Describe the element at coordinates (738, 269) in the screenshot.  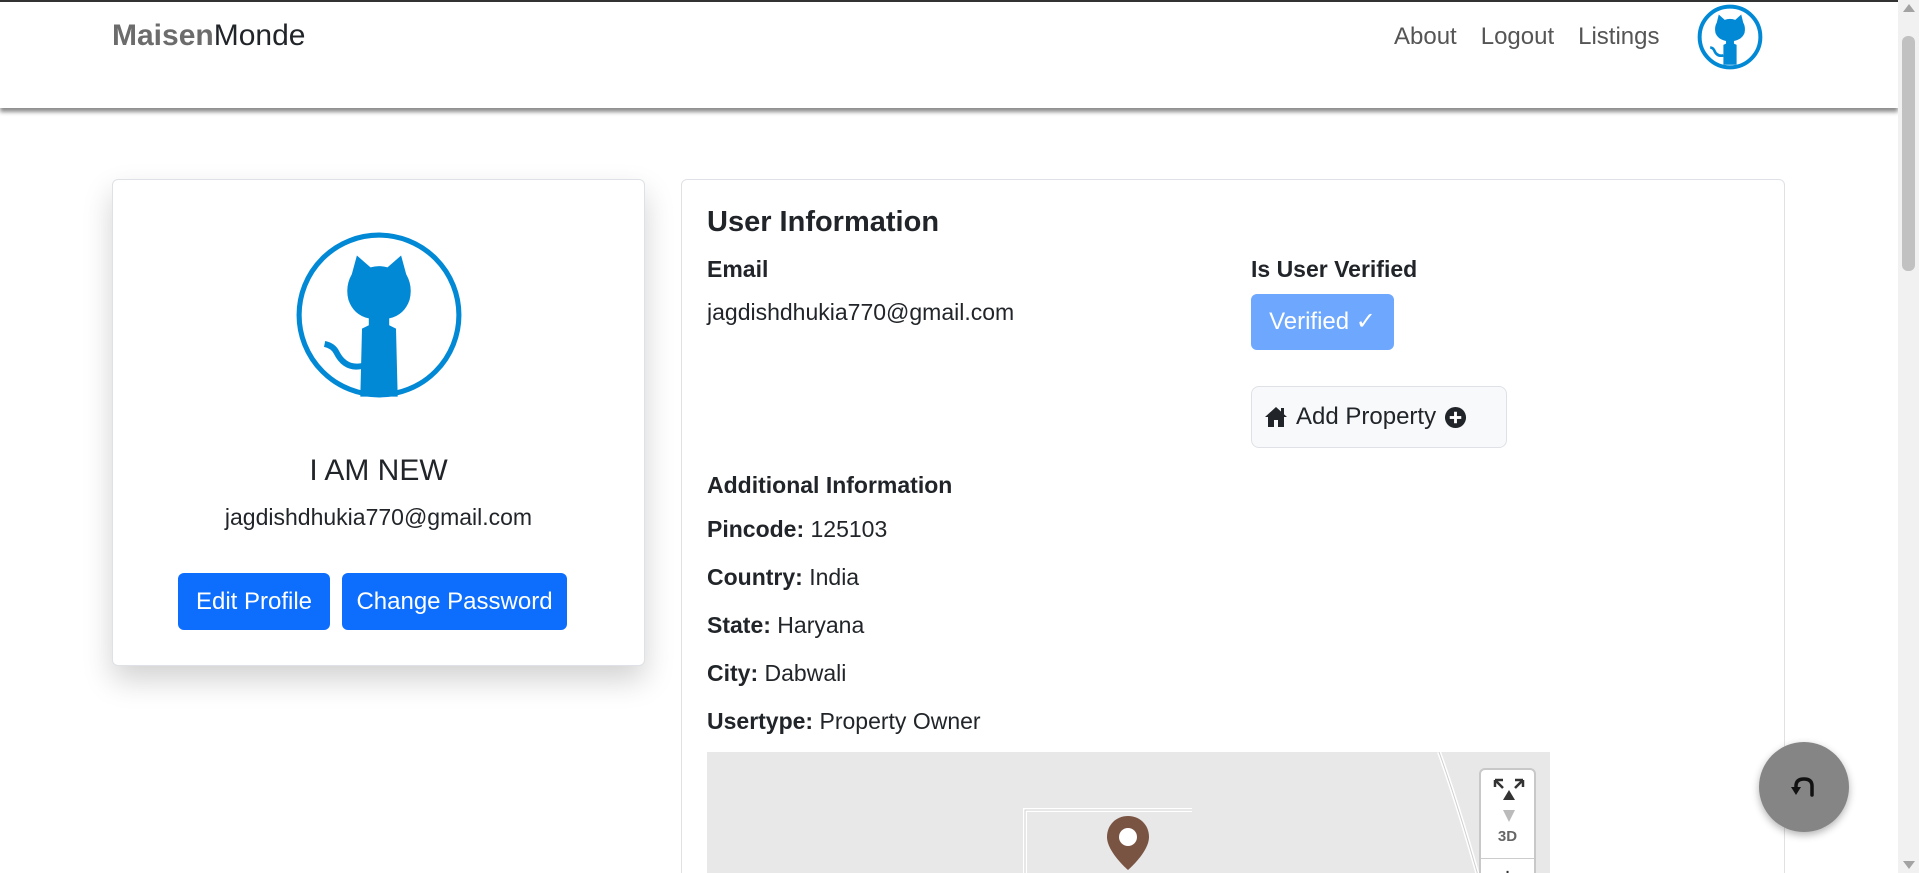
I see `email-label: Email` at that location.